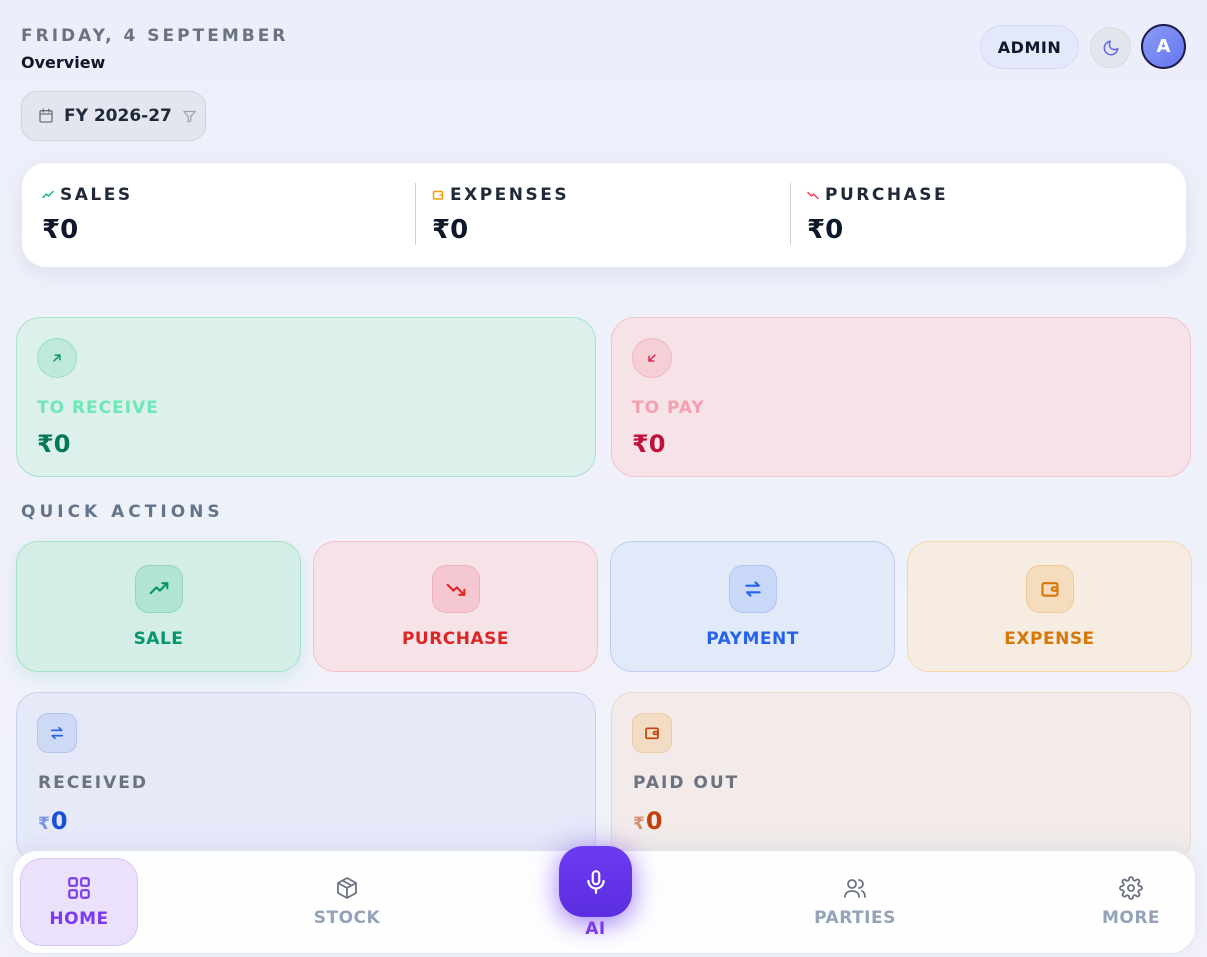  Describe the element at coordinates (887, 195) in the screenshot. I see `summary-purchase-label: PURCHASE` at that location.